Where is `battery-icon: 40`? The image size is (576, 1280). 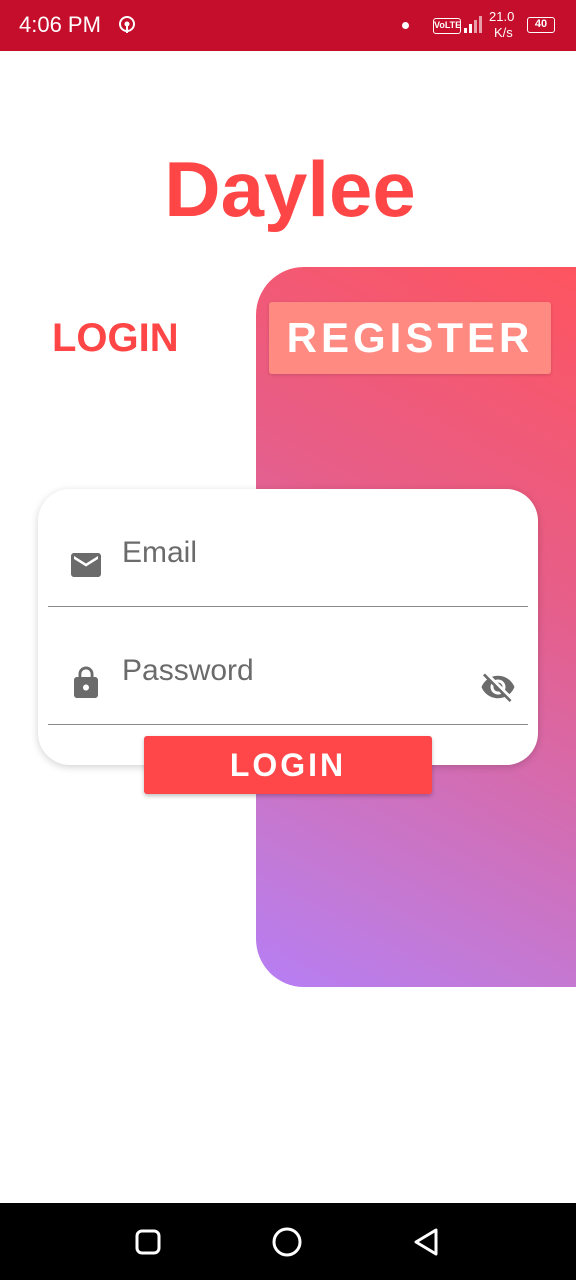 battery-icon: 40 is located at coordinates (541, 25).